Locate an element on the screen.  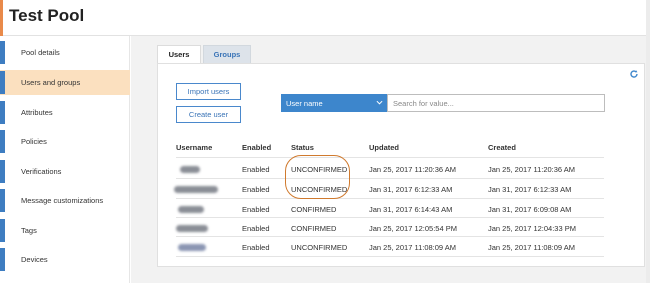
page-header: Test Pool is located at coordinates (325, 18).